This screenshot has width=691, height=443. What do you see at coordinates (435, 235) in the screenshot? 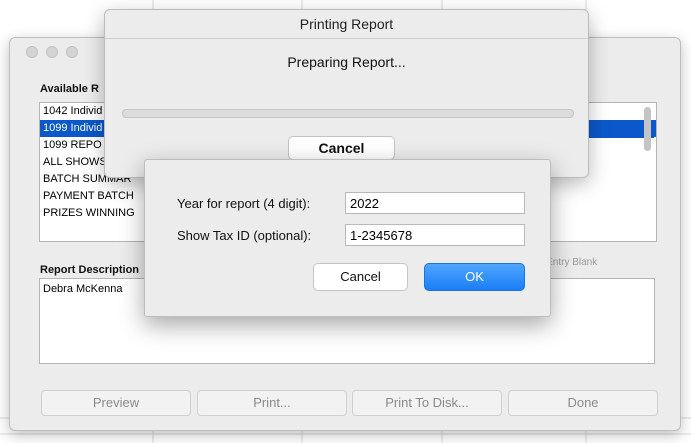
I see `taxid-input` at bounding box center [435, 235].